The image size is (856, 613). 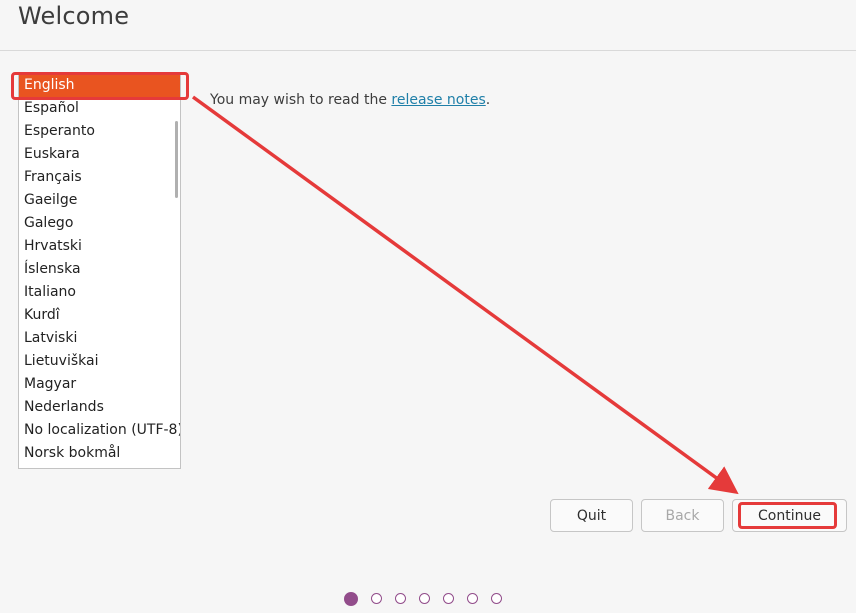 I want to click on language-item: No localization (UTF-8), so click(x=99, y=430).